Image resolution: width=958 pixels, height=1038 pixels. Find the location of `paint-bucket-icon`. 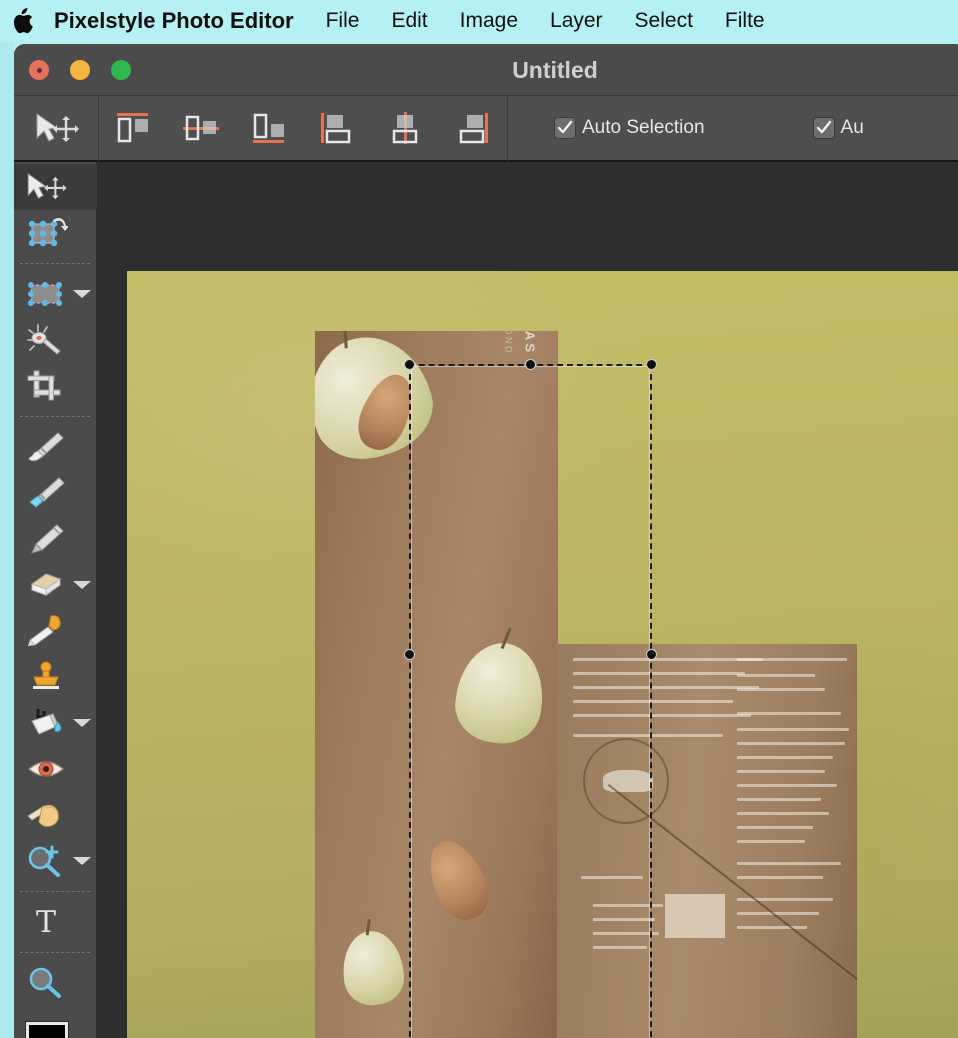

paint-bucket-icon is located at coordinates (46, 723).